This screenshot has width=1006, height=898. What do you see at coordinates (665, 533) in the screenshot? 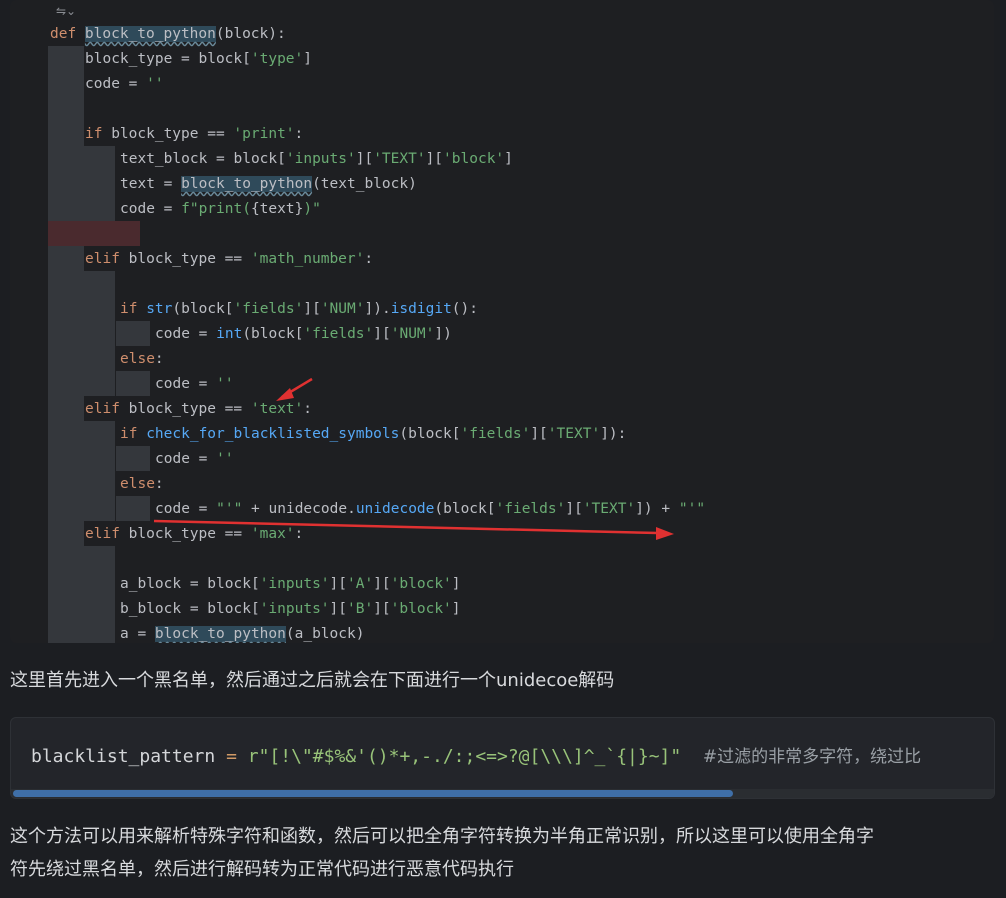
I see `arrow-long-head` at bounding box center [665, 533].